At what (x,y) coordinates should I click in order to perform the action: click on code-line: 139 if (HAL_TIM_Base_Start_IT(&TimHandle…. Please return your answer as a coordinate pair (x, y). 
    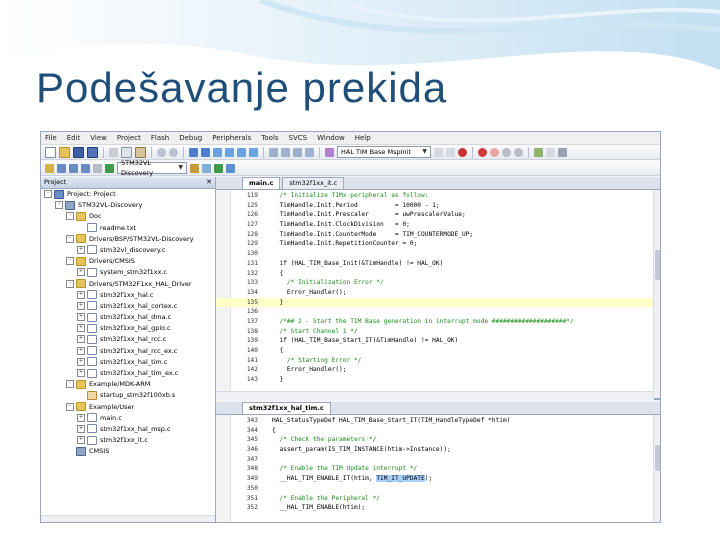
    Looking at the image, I should click on (438, 341).